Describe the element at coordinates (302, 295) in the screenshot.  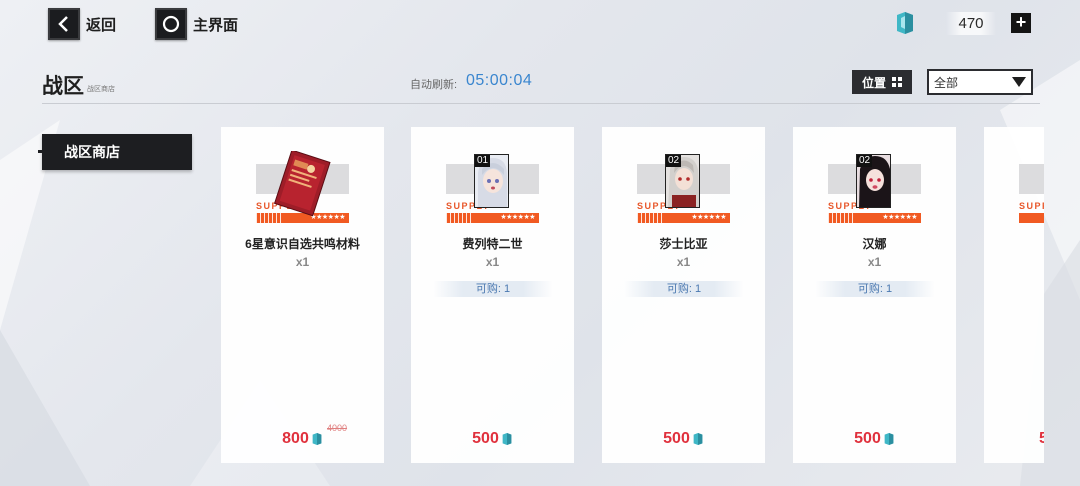
I see `shop-item-card: SUPPLY ★★★★★★ 6星意识自选共鸣材料 x1 800 4000` at that location.